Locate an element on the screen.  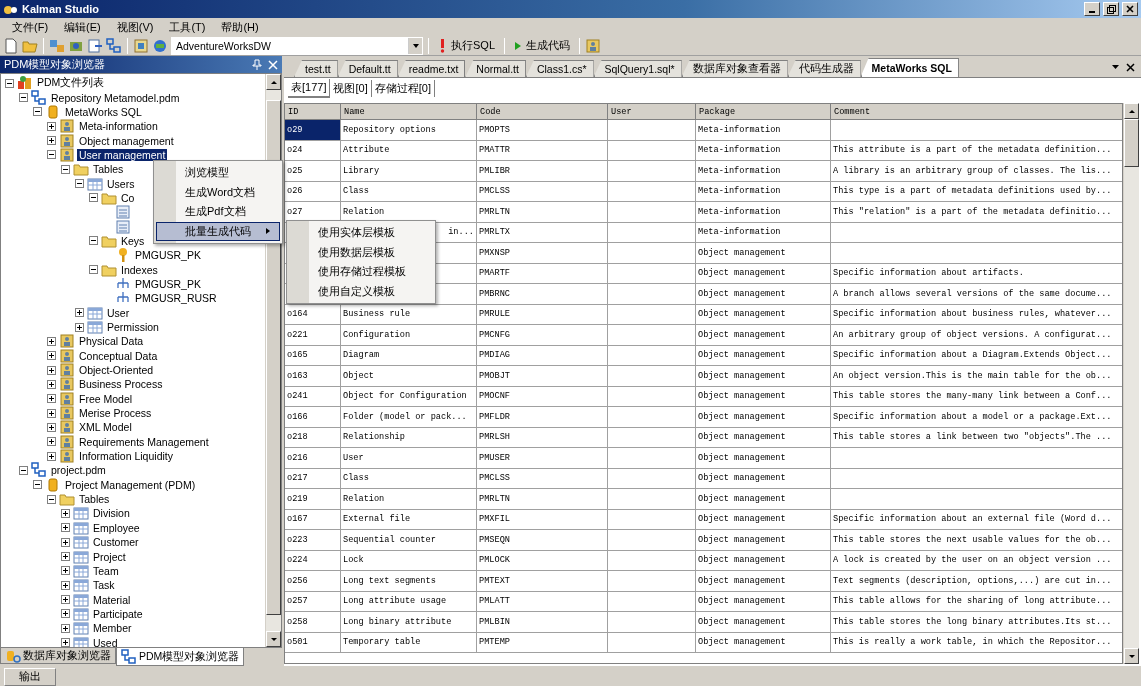
menu-item: 使用自定义模板 is located at coordinates (361, 291).